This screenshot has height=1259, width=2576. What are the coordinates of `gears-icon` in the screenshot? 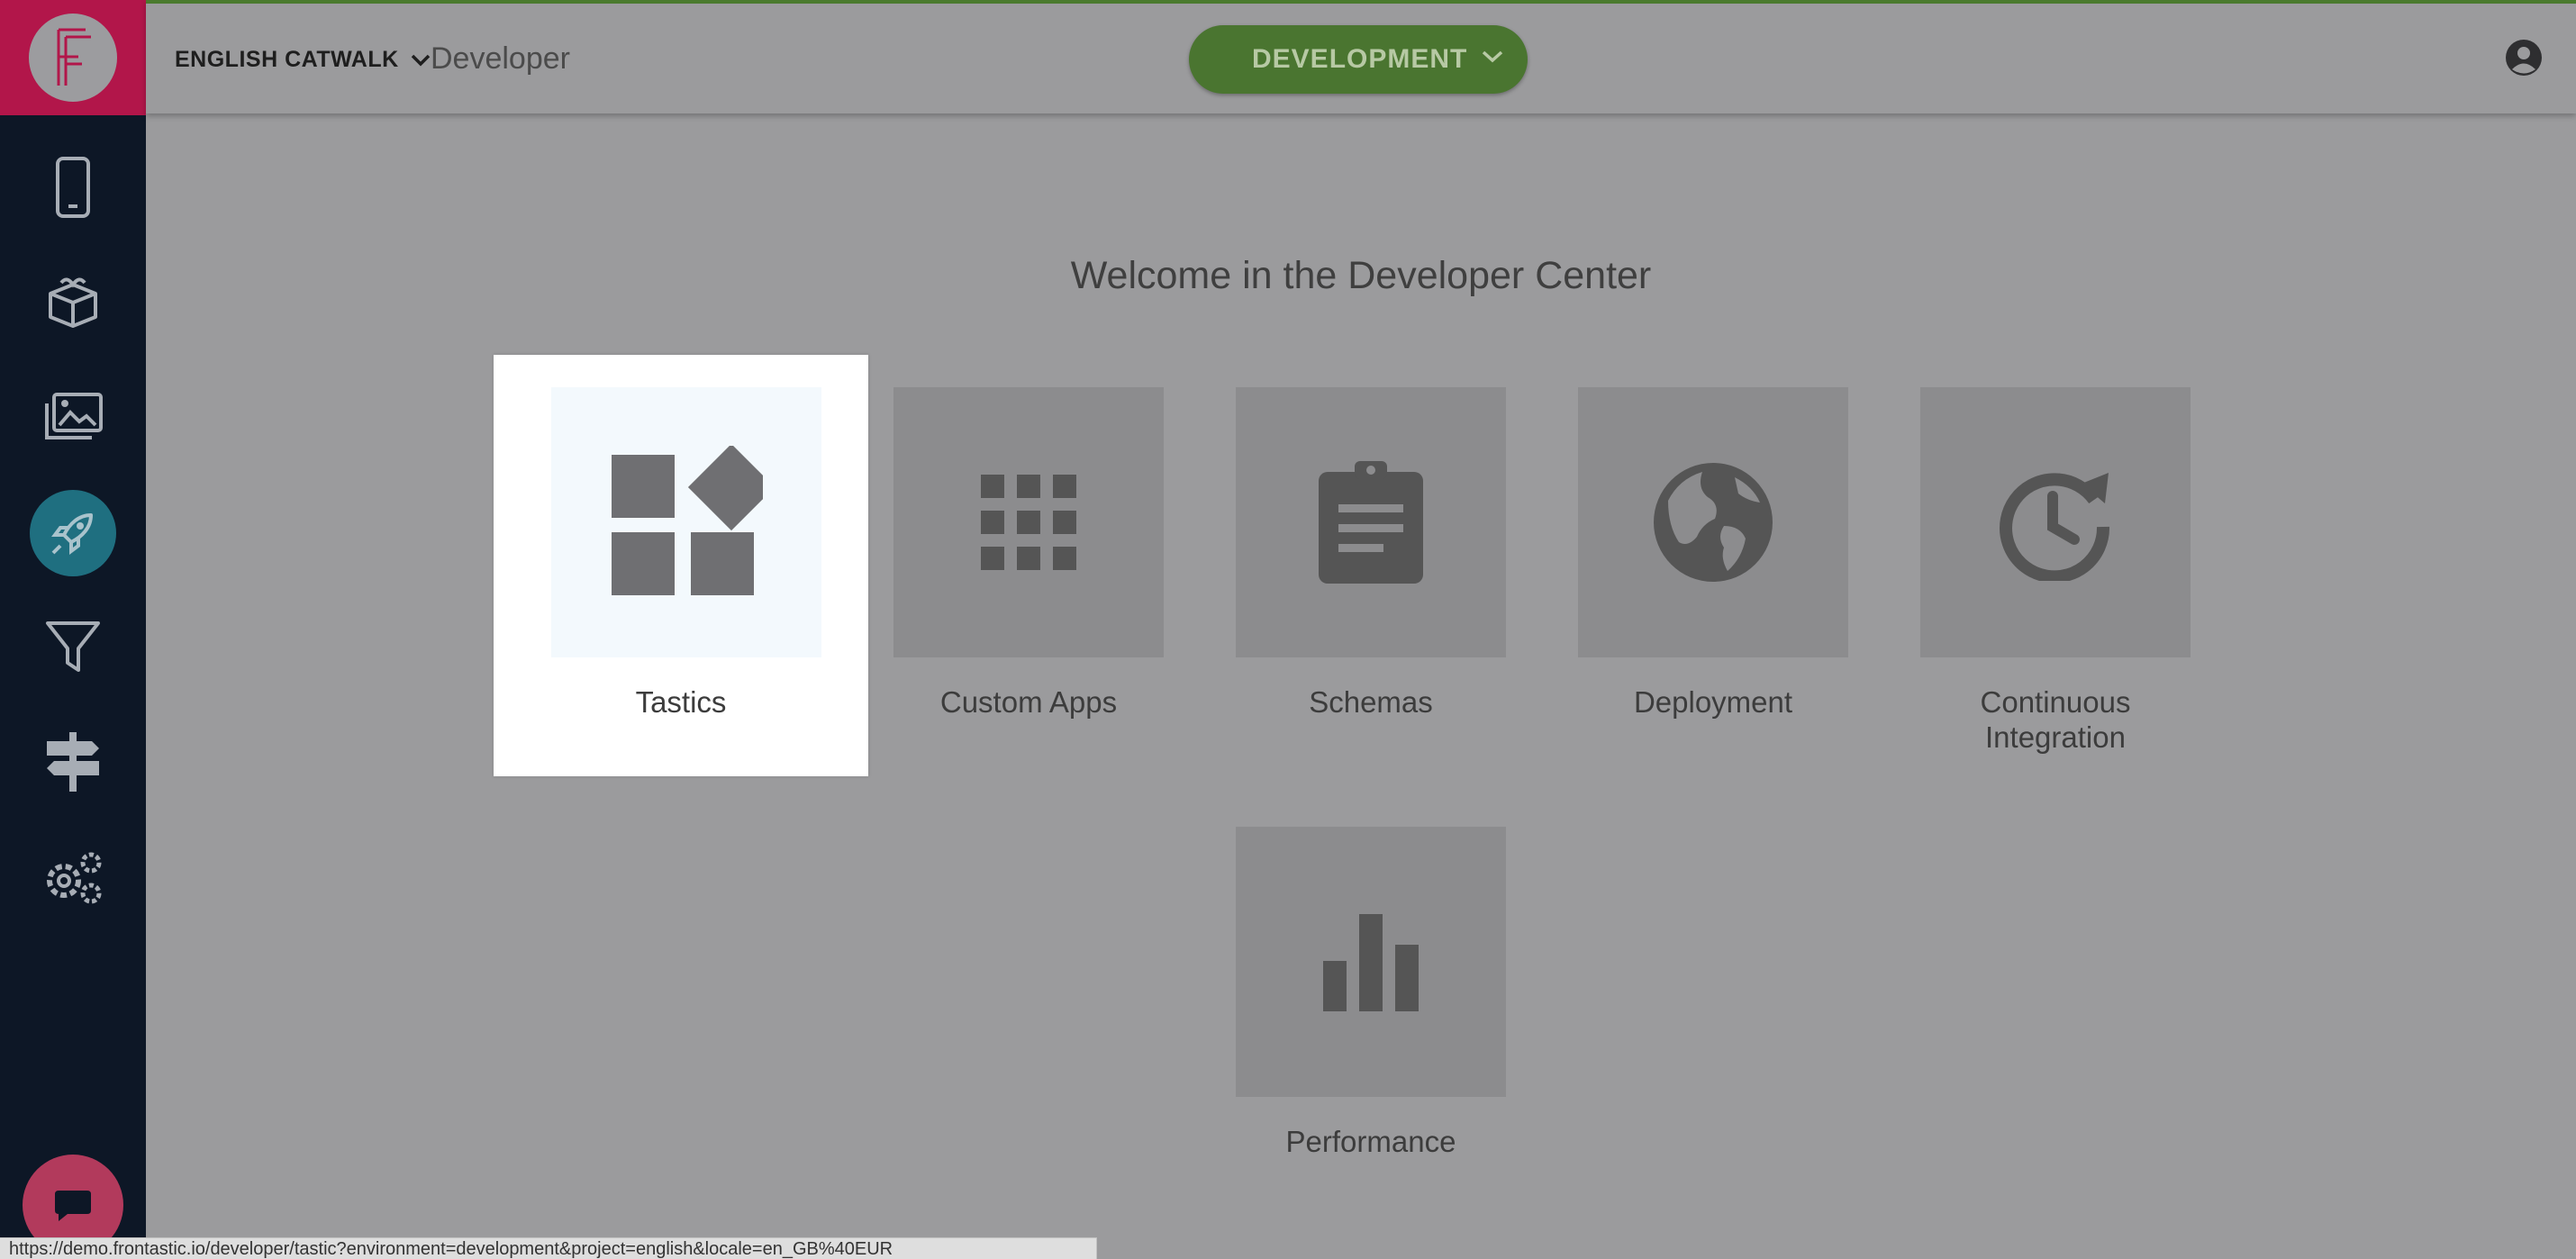 It's located at (74, 878).